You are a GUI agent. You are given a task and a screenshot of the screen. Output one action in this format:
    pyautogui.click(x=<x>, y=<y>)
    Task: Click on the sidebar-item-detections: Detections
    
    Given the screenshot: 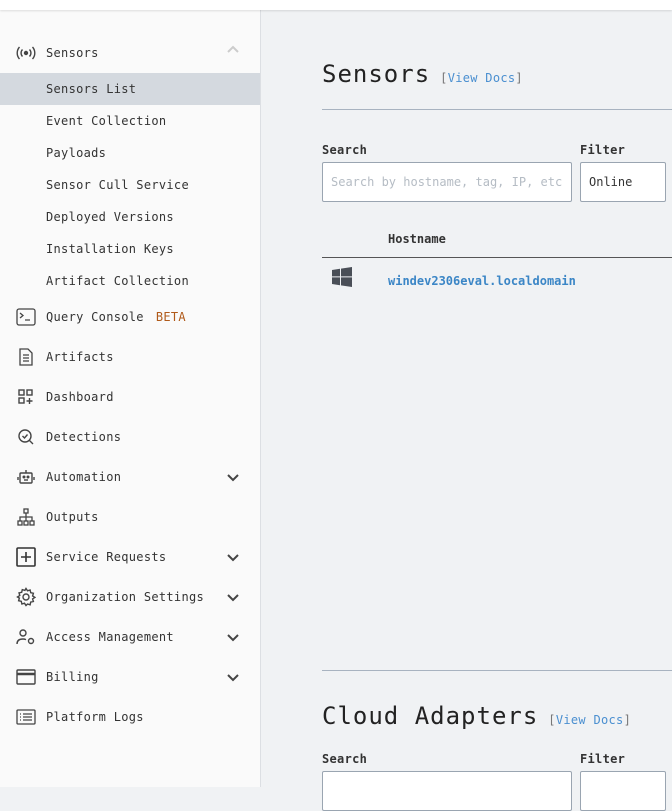 What is the action you would take?
    pyautogui.click(x=130, y=437)
    